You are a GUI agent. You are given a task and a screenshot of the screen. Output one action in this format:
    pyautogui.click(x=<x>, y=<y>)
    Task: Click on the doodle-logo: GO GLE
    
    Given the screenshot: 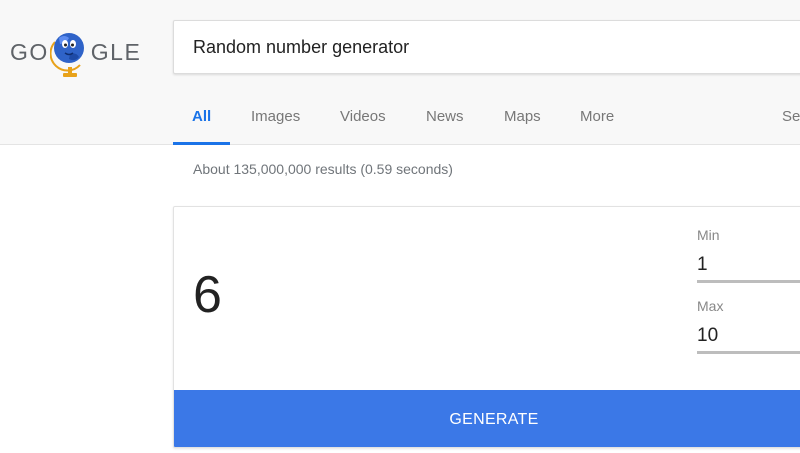 What is the action you would take?
    pyautogui.click(x=82, y=52)
    